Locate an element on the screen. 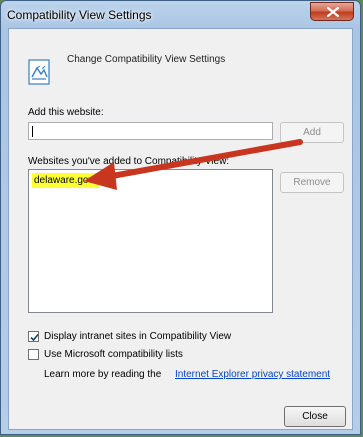 This screenshot has width=363, height=437. red-arrow-annotation is located at coordinates (193, 164).